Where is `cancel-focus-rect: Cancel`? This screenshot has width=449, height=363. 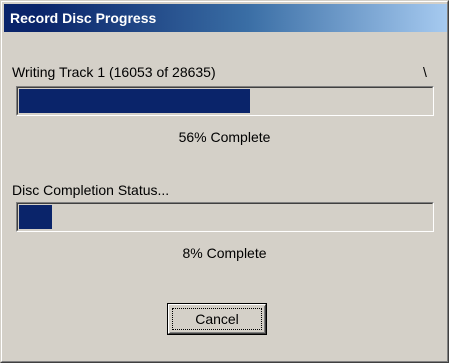
cancel-focus-rect: Cancel is located at coordinates (217, 319).